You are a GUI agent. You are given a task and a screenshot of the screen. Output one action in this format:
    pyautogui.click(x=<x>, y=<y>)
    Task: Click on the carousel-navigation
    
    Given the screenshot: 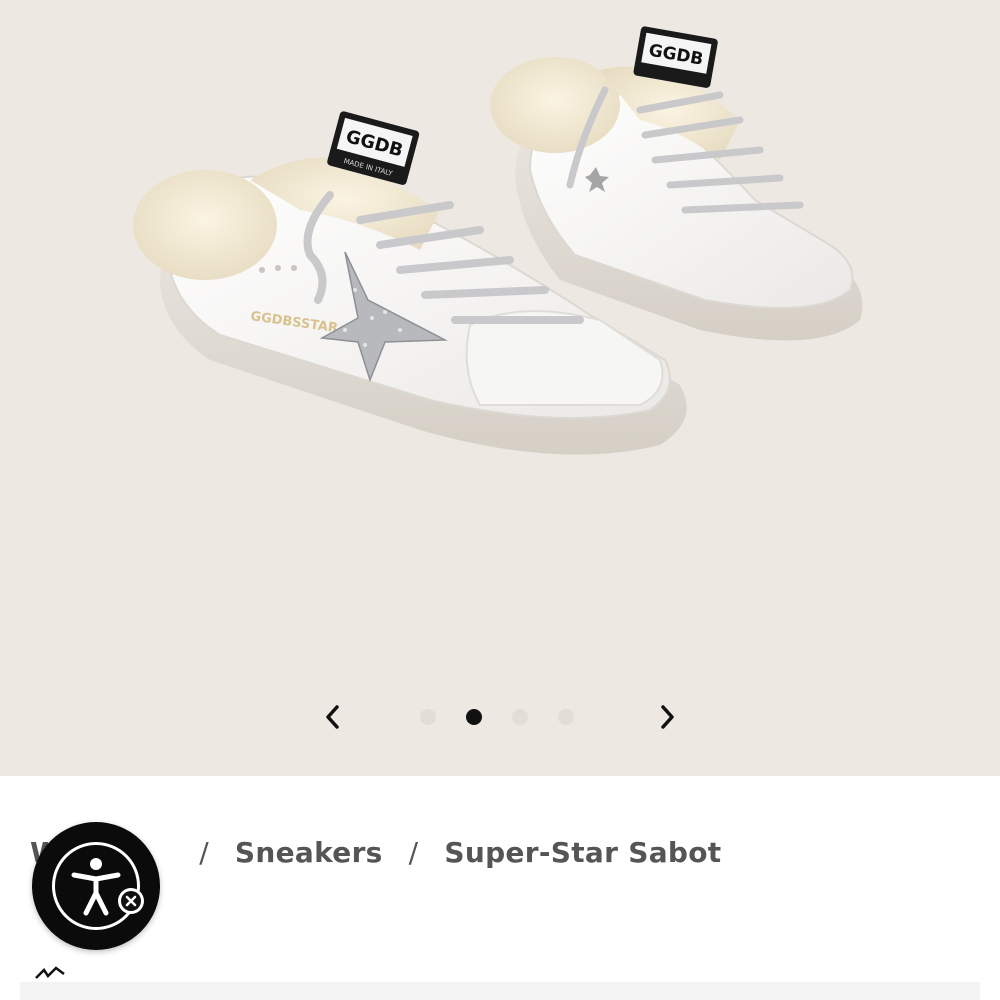 What is the action you would take?
    pyautogui.click(x=500, y=717)
    